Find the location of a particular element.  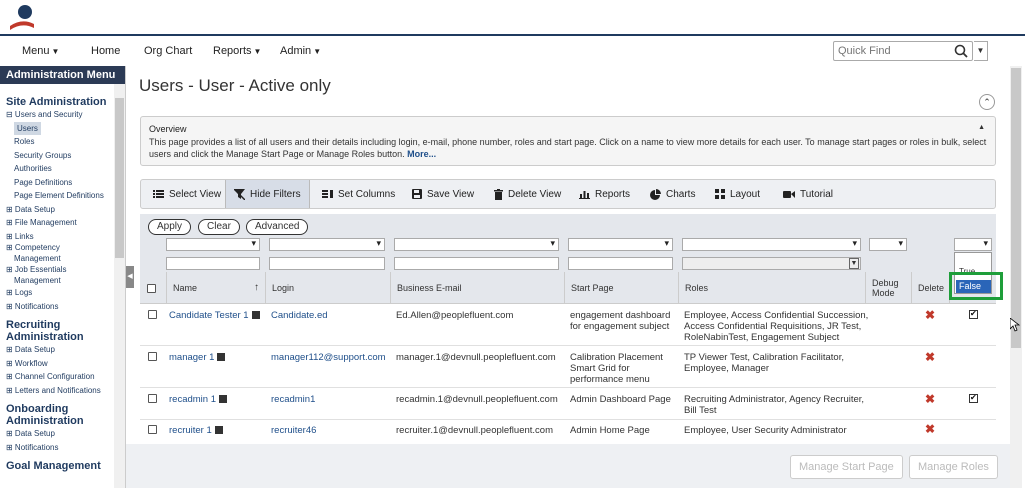

clear-filter-button: Clear is located at coordinates (219, 227).